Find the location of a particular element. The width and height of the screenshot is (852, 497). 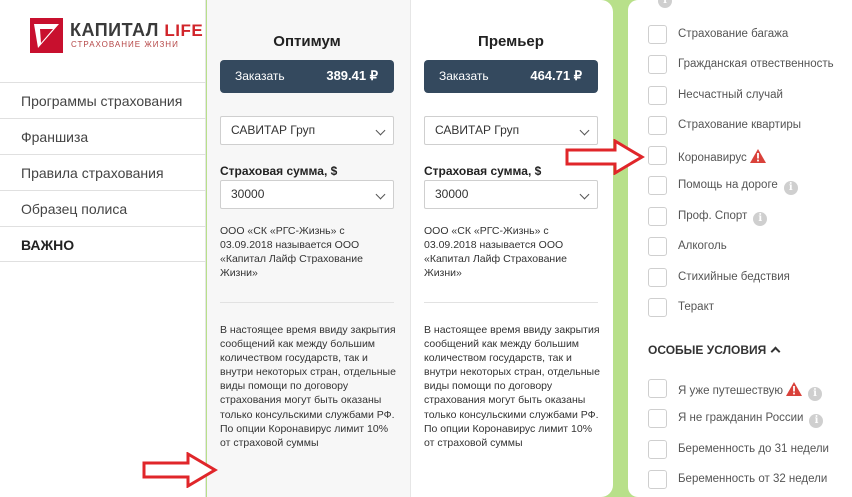

brand-logo-icon is located at coordinates (46, 35).